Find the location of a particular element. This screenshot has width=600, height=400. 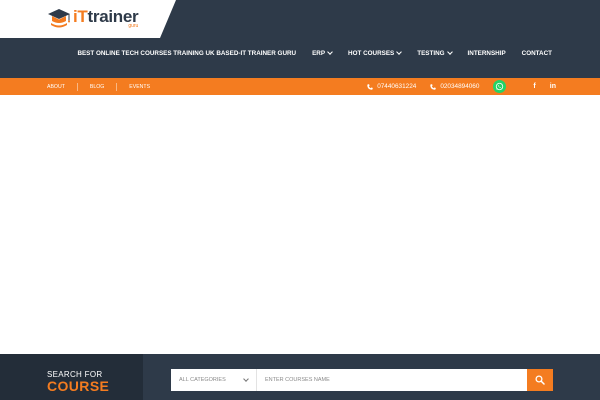

search-label-block: SEARCH FOR COURSE is located at coordinates (71, 377).